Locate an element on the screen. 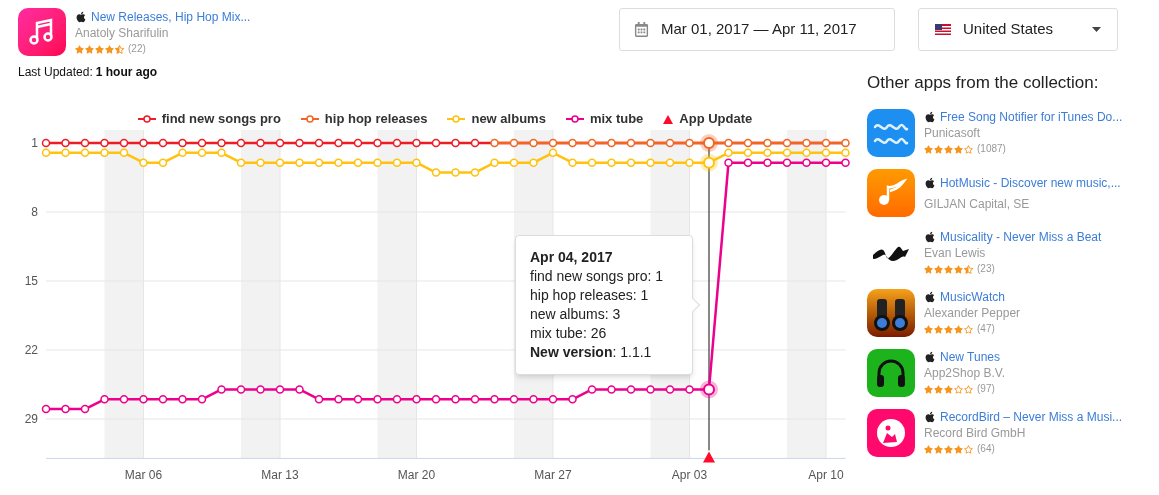 The width and height of the screenshot is (1159, 495). tooltip-title: Apr 04, 2017 is located at coordinates (572, 257).